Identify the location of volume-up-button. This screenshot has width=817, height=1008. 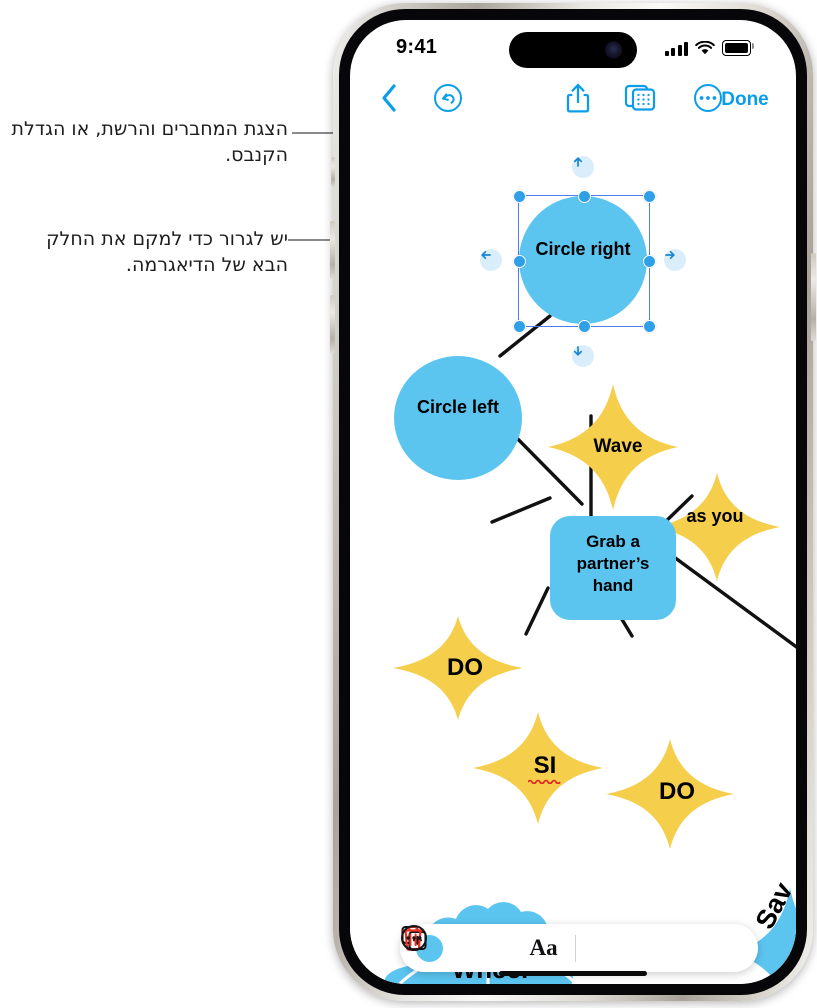
(332, 250).